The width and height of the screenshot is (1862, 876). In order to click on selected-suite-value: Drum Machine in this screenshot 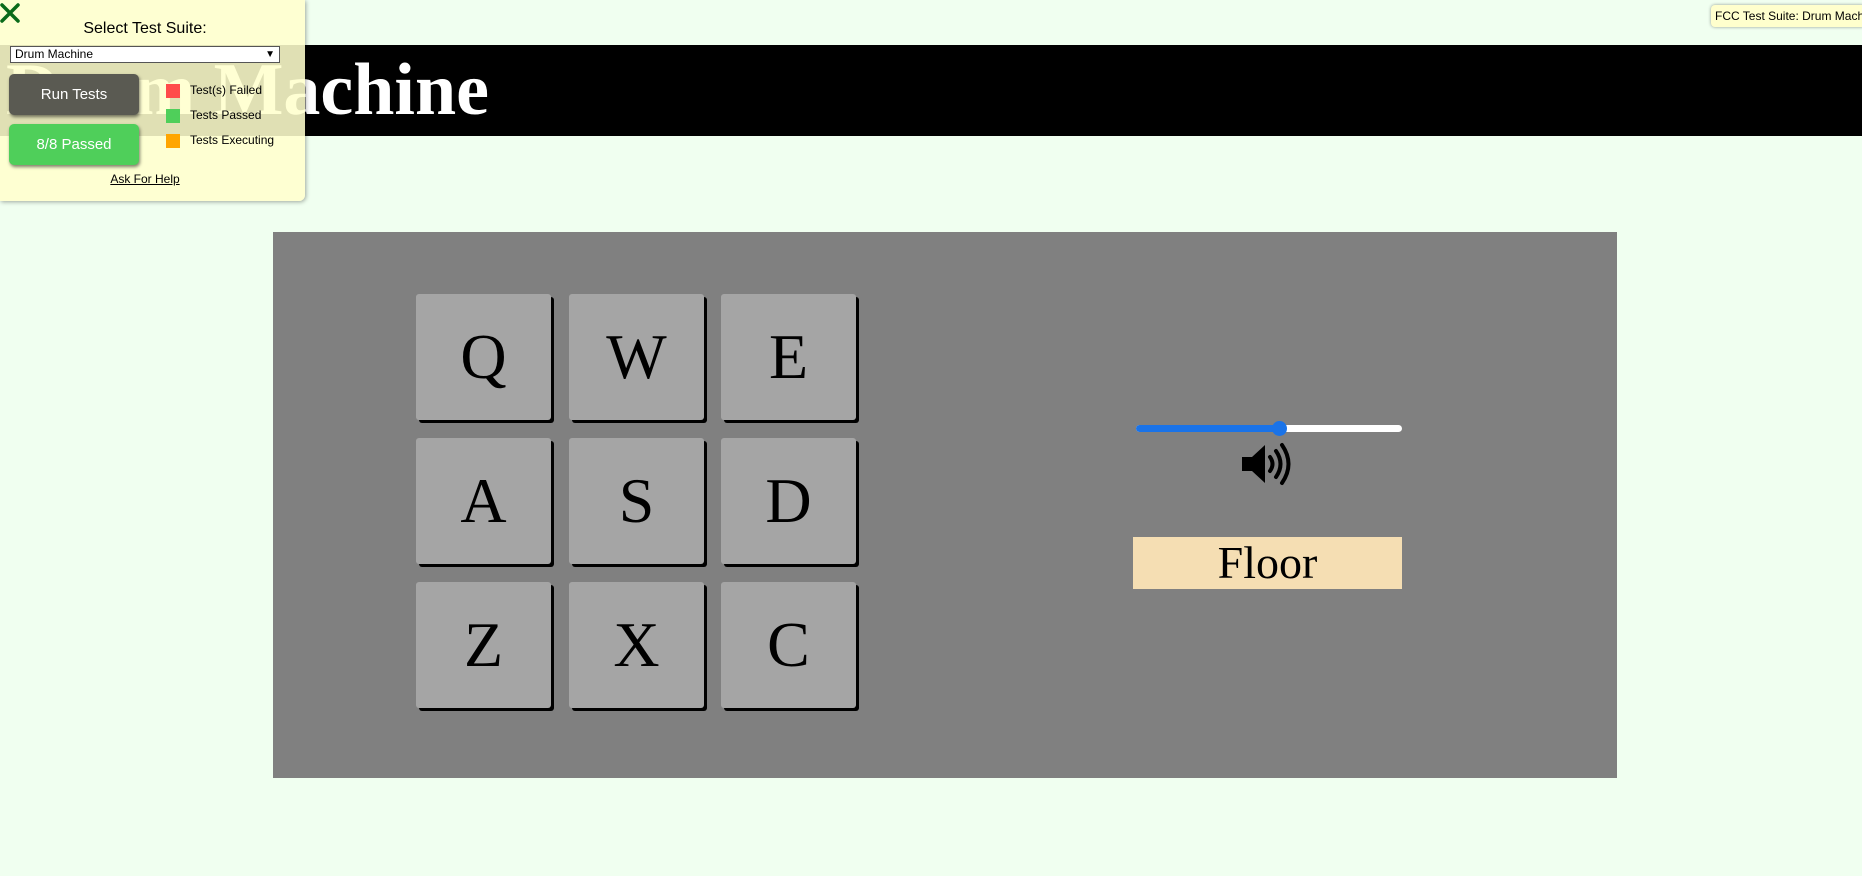, I will do `click(54, 54)`.